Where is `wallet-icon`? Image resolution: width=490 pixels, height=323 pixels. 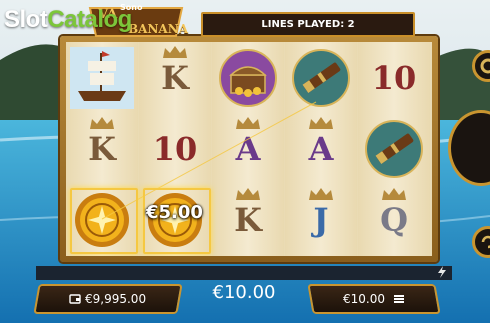 wallet-icon is located at coordinates (75, 299).